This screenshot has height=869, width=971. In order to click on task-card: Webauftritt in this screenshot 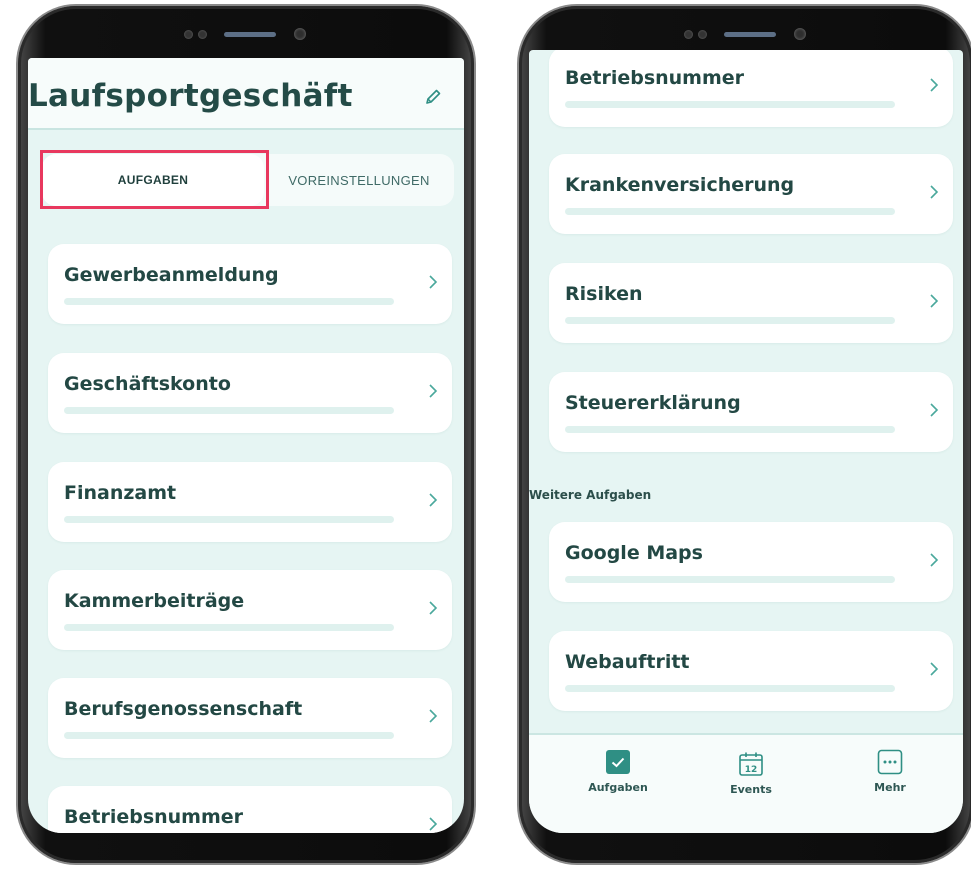, I will do `click(751, 671)`.